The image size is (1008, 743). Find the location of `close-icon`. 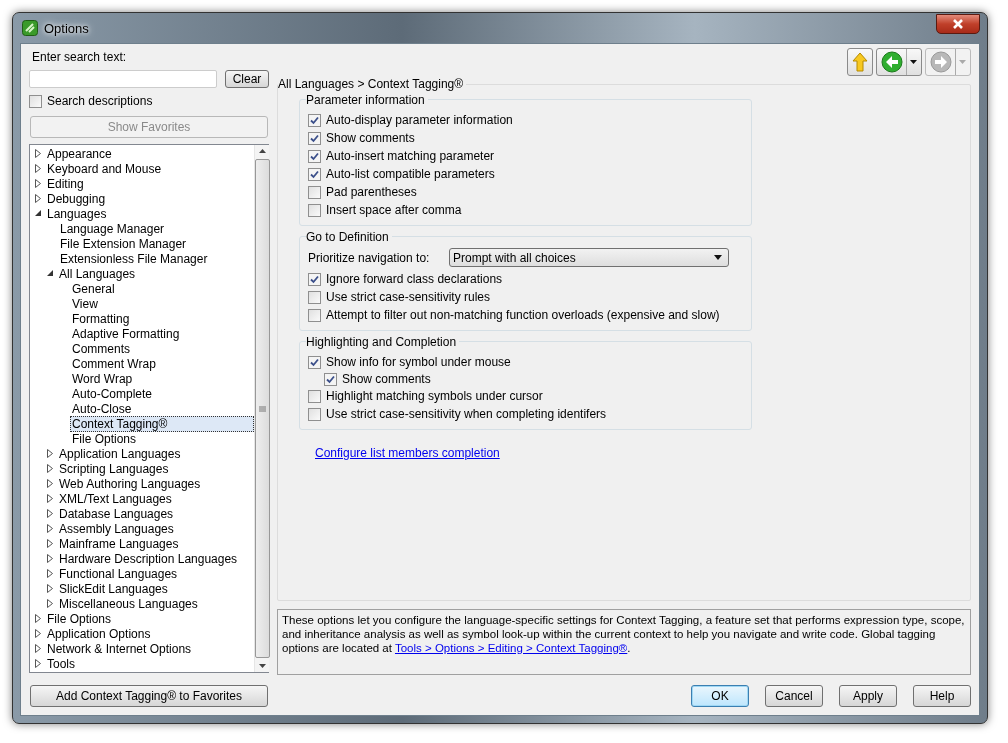

close-icon is located at coordinates (958, 24).